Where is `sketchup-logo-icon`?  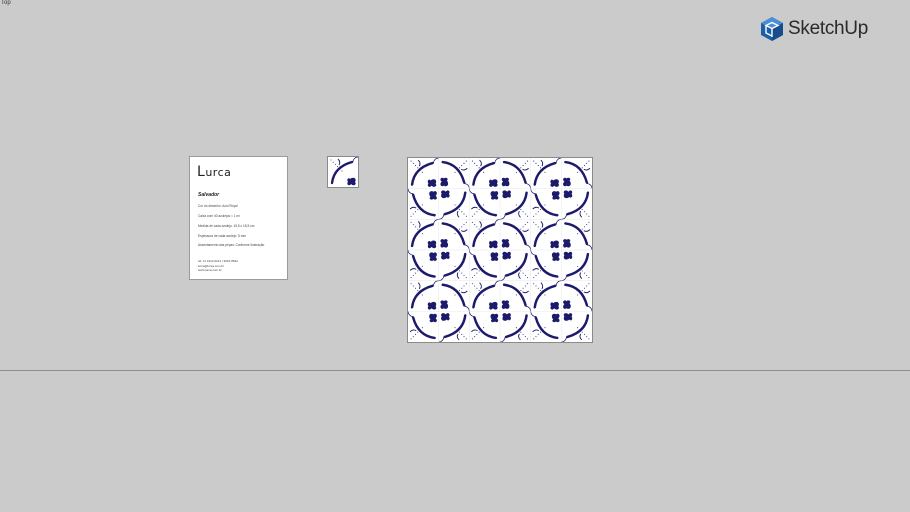 sketchup-logo-icon is located at coordinates (772, 29).